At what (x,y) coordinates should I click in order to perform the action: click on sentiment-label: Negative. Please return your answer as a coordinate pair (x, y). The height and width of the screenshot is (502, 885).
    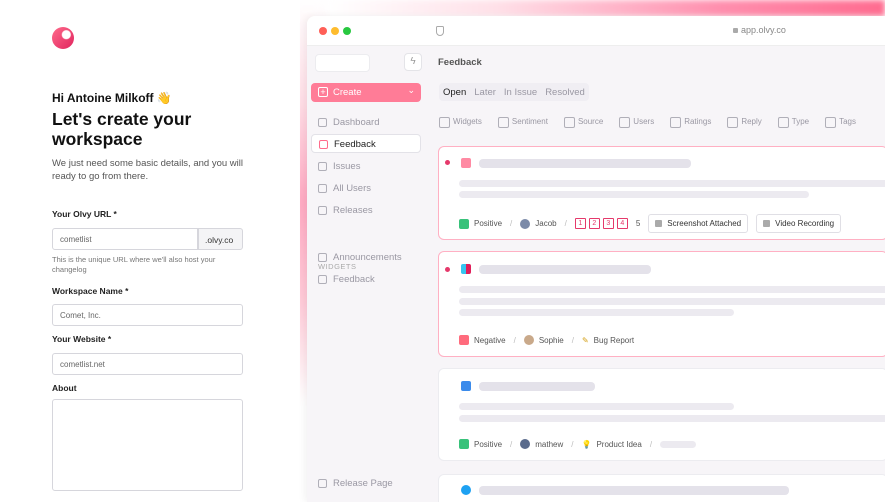
    Looking at the image, I should click on (490, 340).